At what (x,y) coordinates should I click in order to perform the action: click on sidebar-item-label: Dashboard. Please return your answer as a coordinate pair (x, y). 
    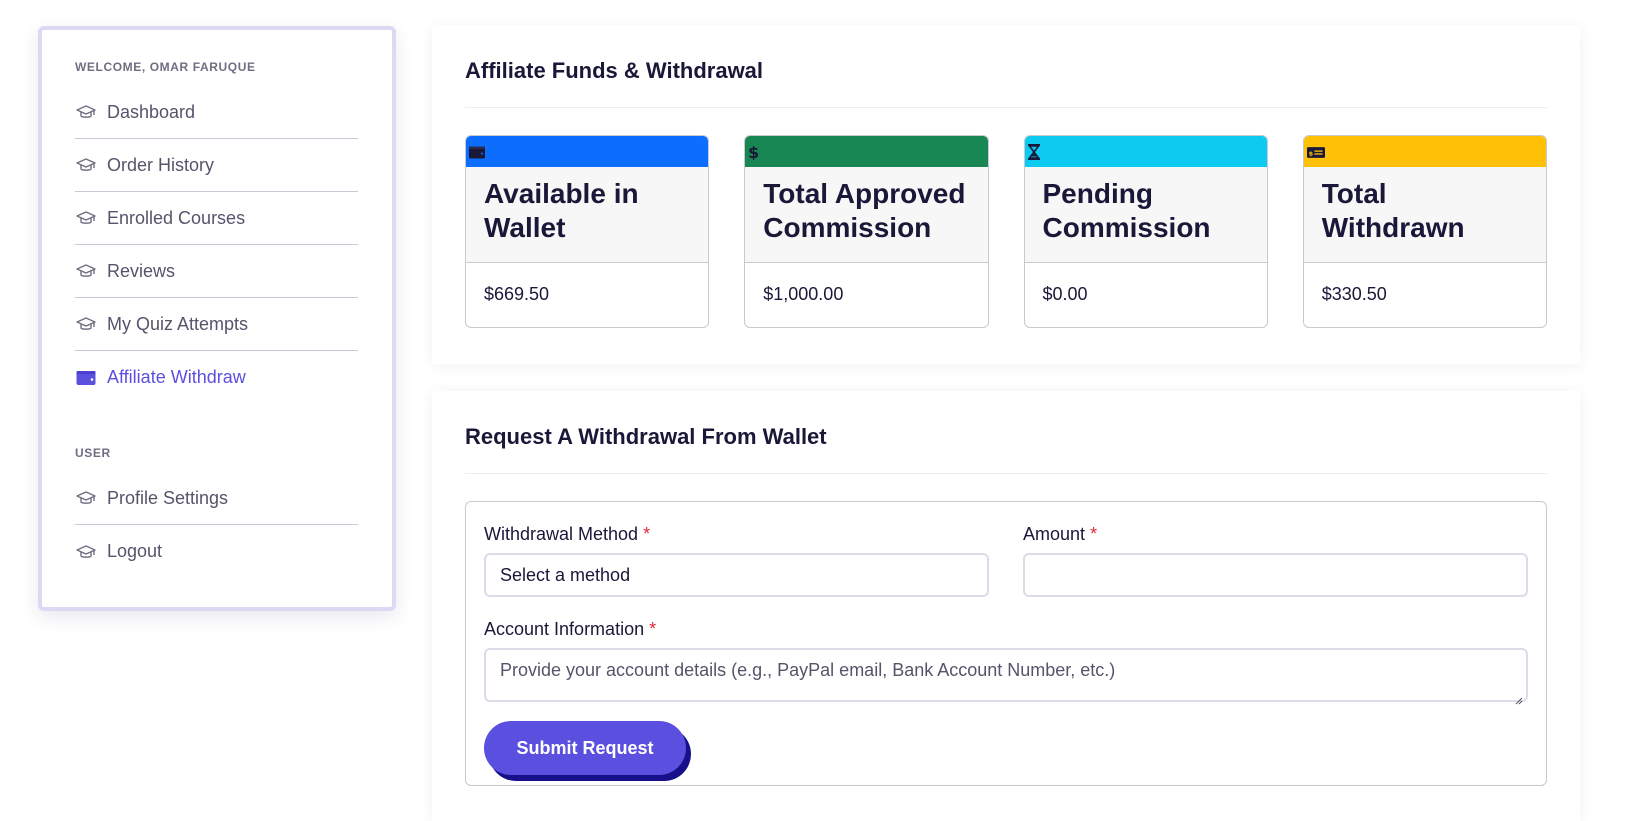
    Looking at the image, I should click on (151, 111).